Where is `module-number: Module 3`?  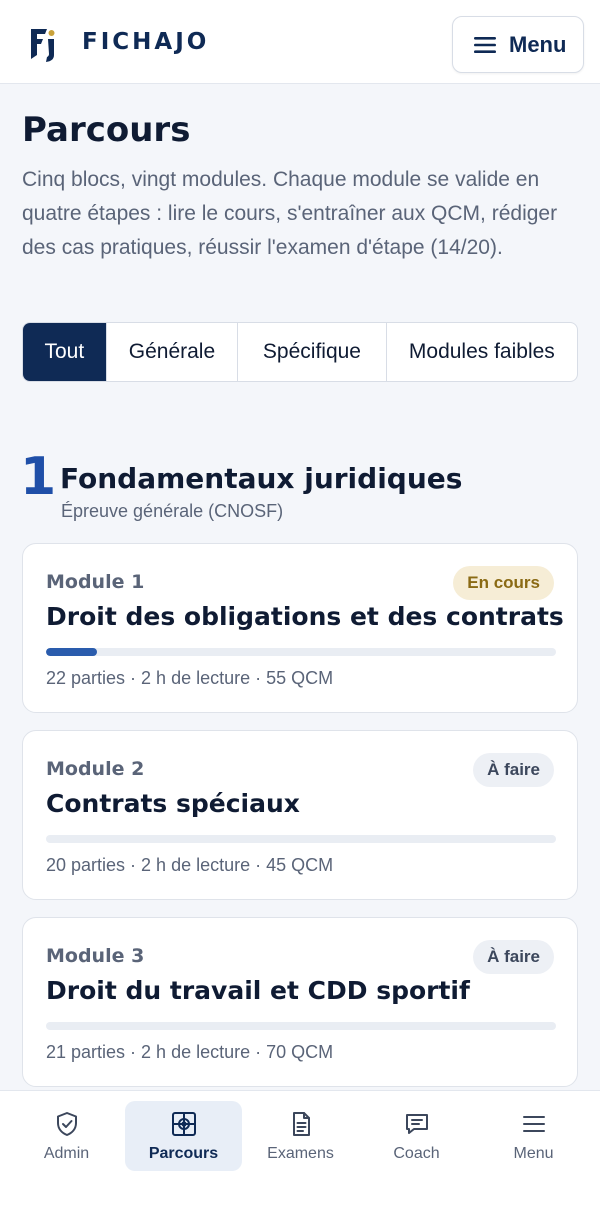 module-number: Module 3 is located at coordinates (95, 956).